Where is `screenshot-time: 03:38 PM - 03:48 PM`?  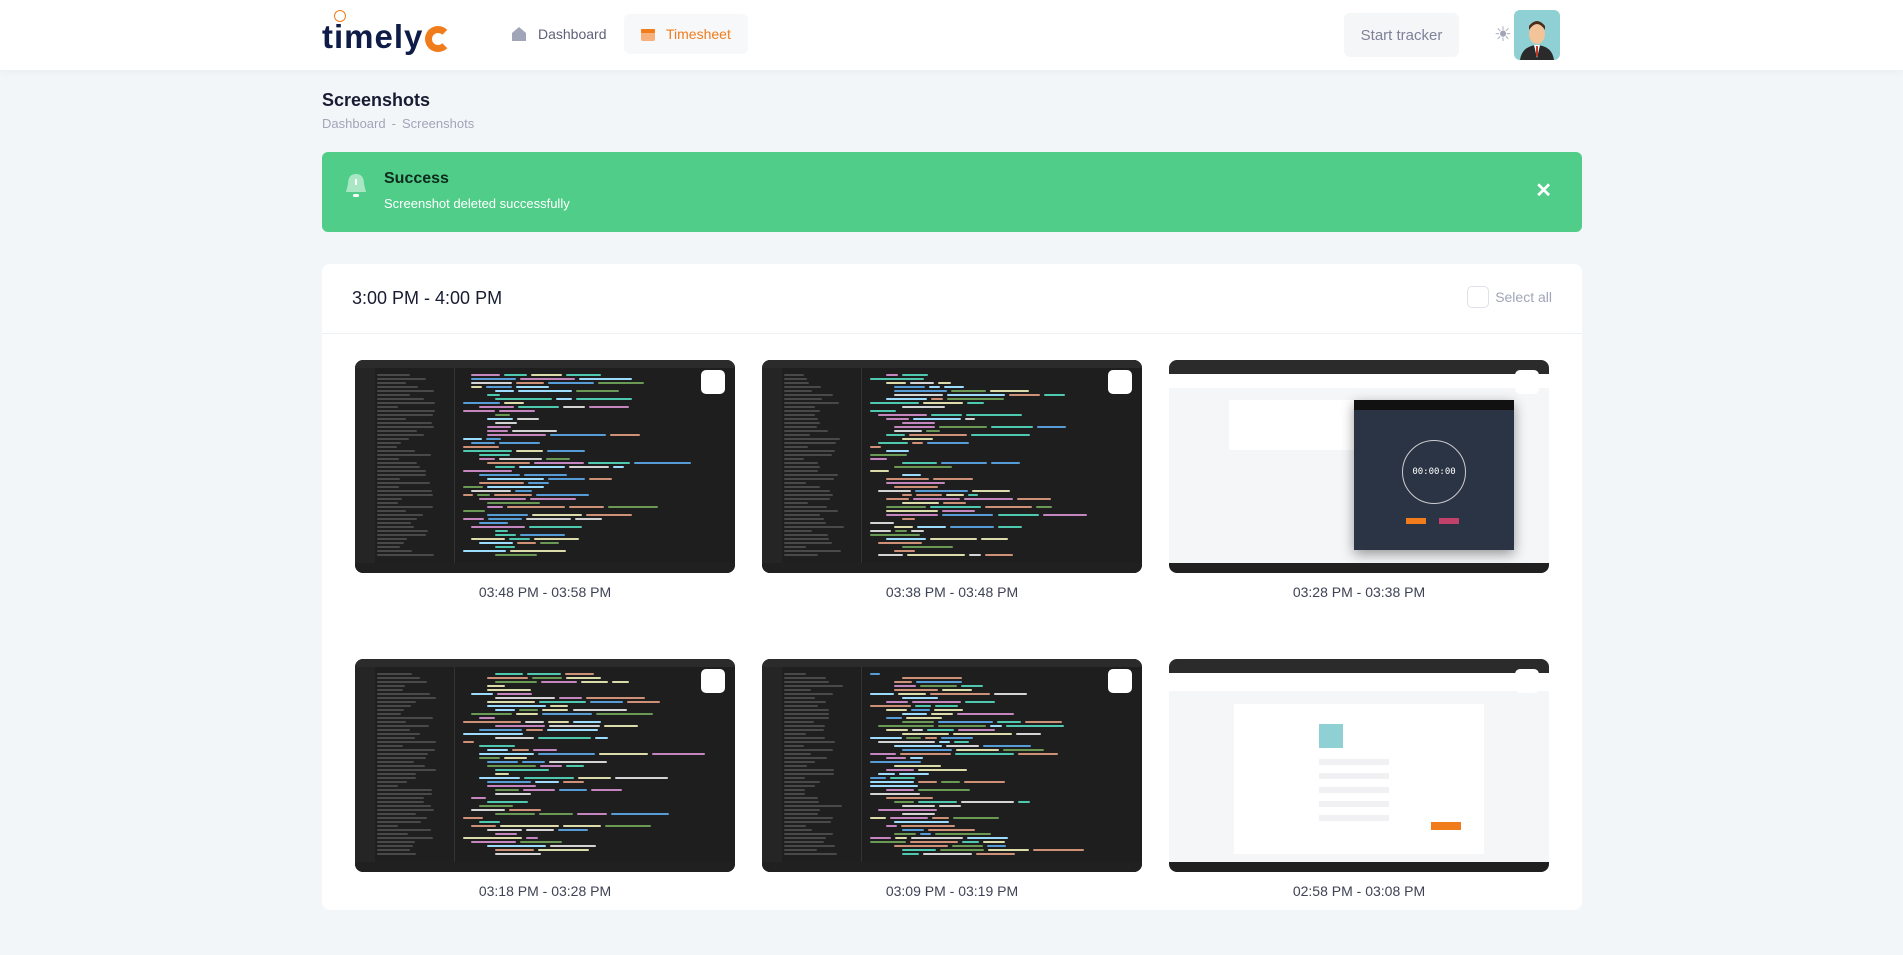
screenshot-time: 03:38 PM - 03:48 PM is located at coordinates (952, 592).